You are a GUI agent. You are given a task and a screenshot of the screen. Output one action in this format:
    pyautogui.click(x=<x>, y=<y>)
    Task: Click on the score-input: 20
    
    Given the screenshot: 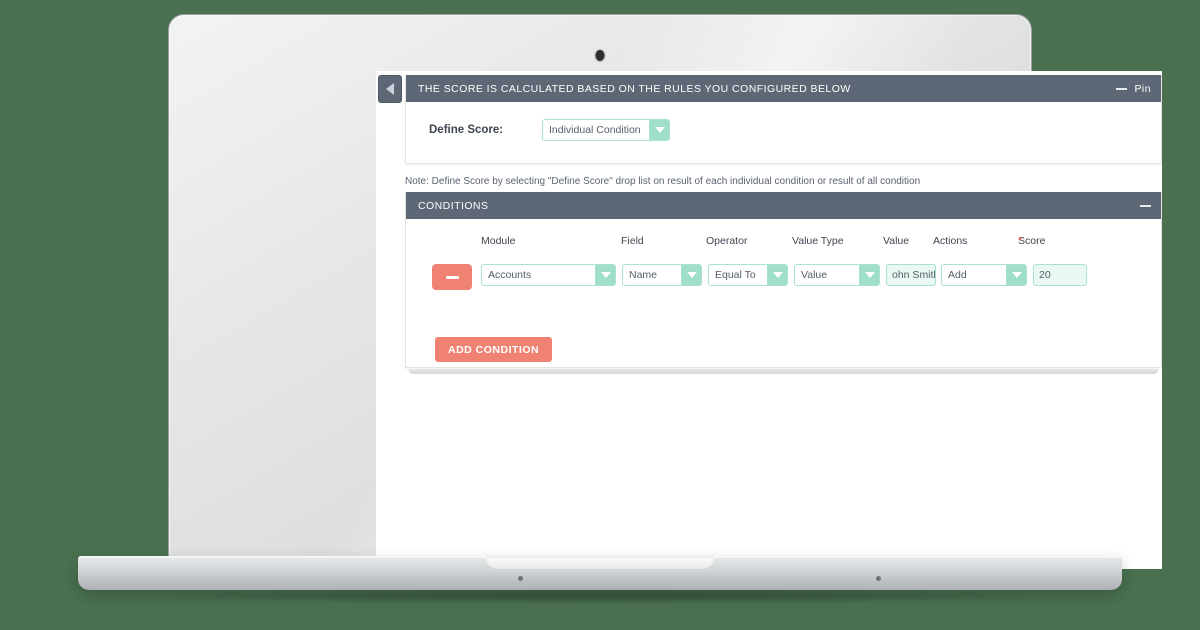 What is the action you would take?
    pyautogui.click(x=1060, y=275)
    